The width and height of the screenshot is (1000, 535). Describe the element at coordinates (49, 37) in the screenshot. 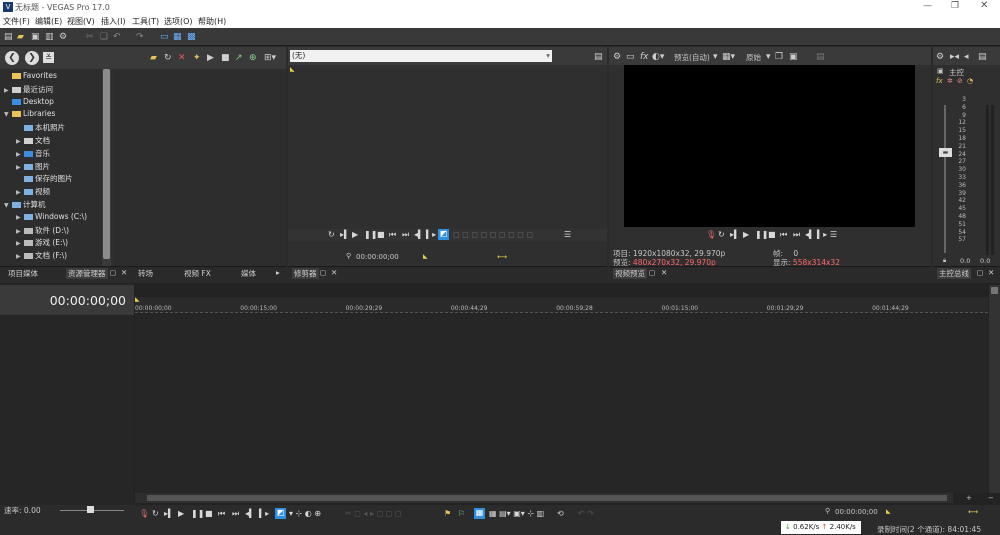

I see `render-icon: ▥` at that location.